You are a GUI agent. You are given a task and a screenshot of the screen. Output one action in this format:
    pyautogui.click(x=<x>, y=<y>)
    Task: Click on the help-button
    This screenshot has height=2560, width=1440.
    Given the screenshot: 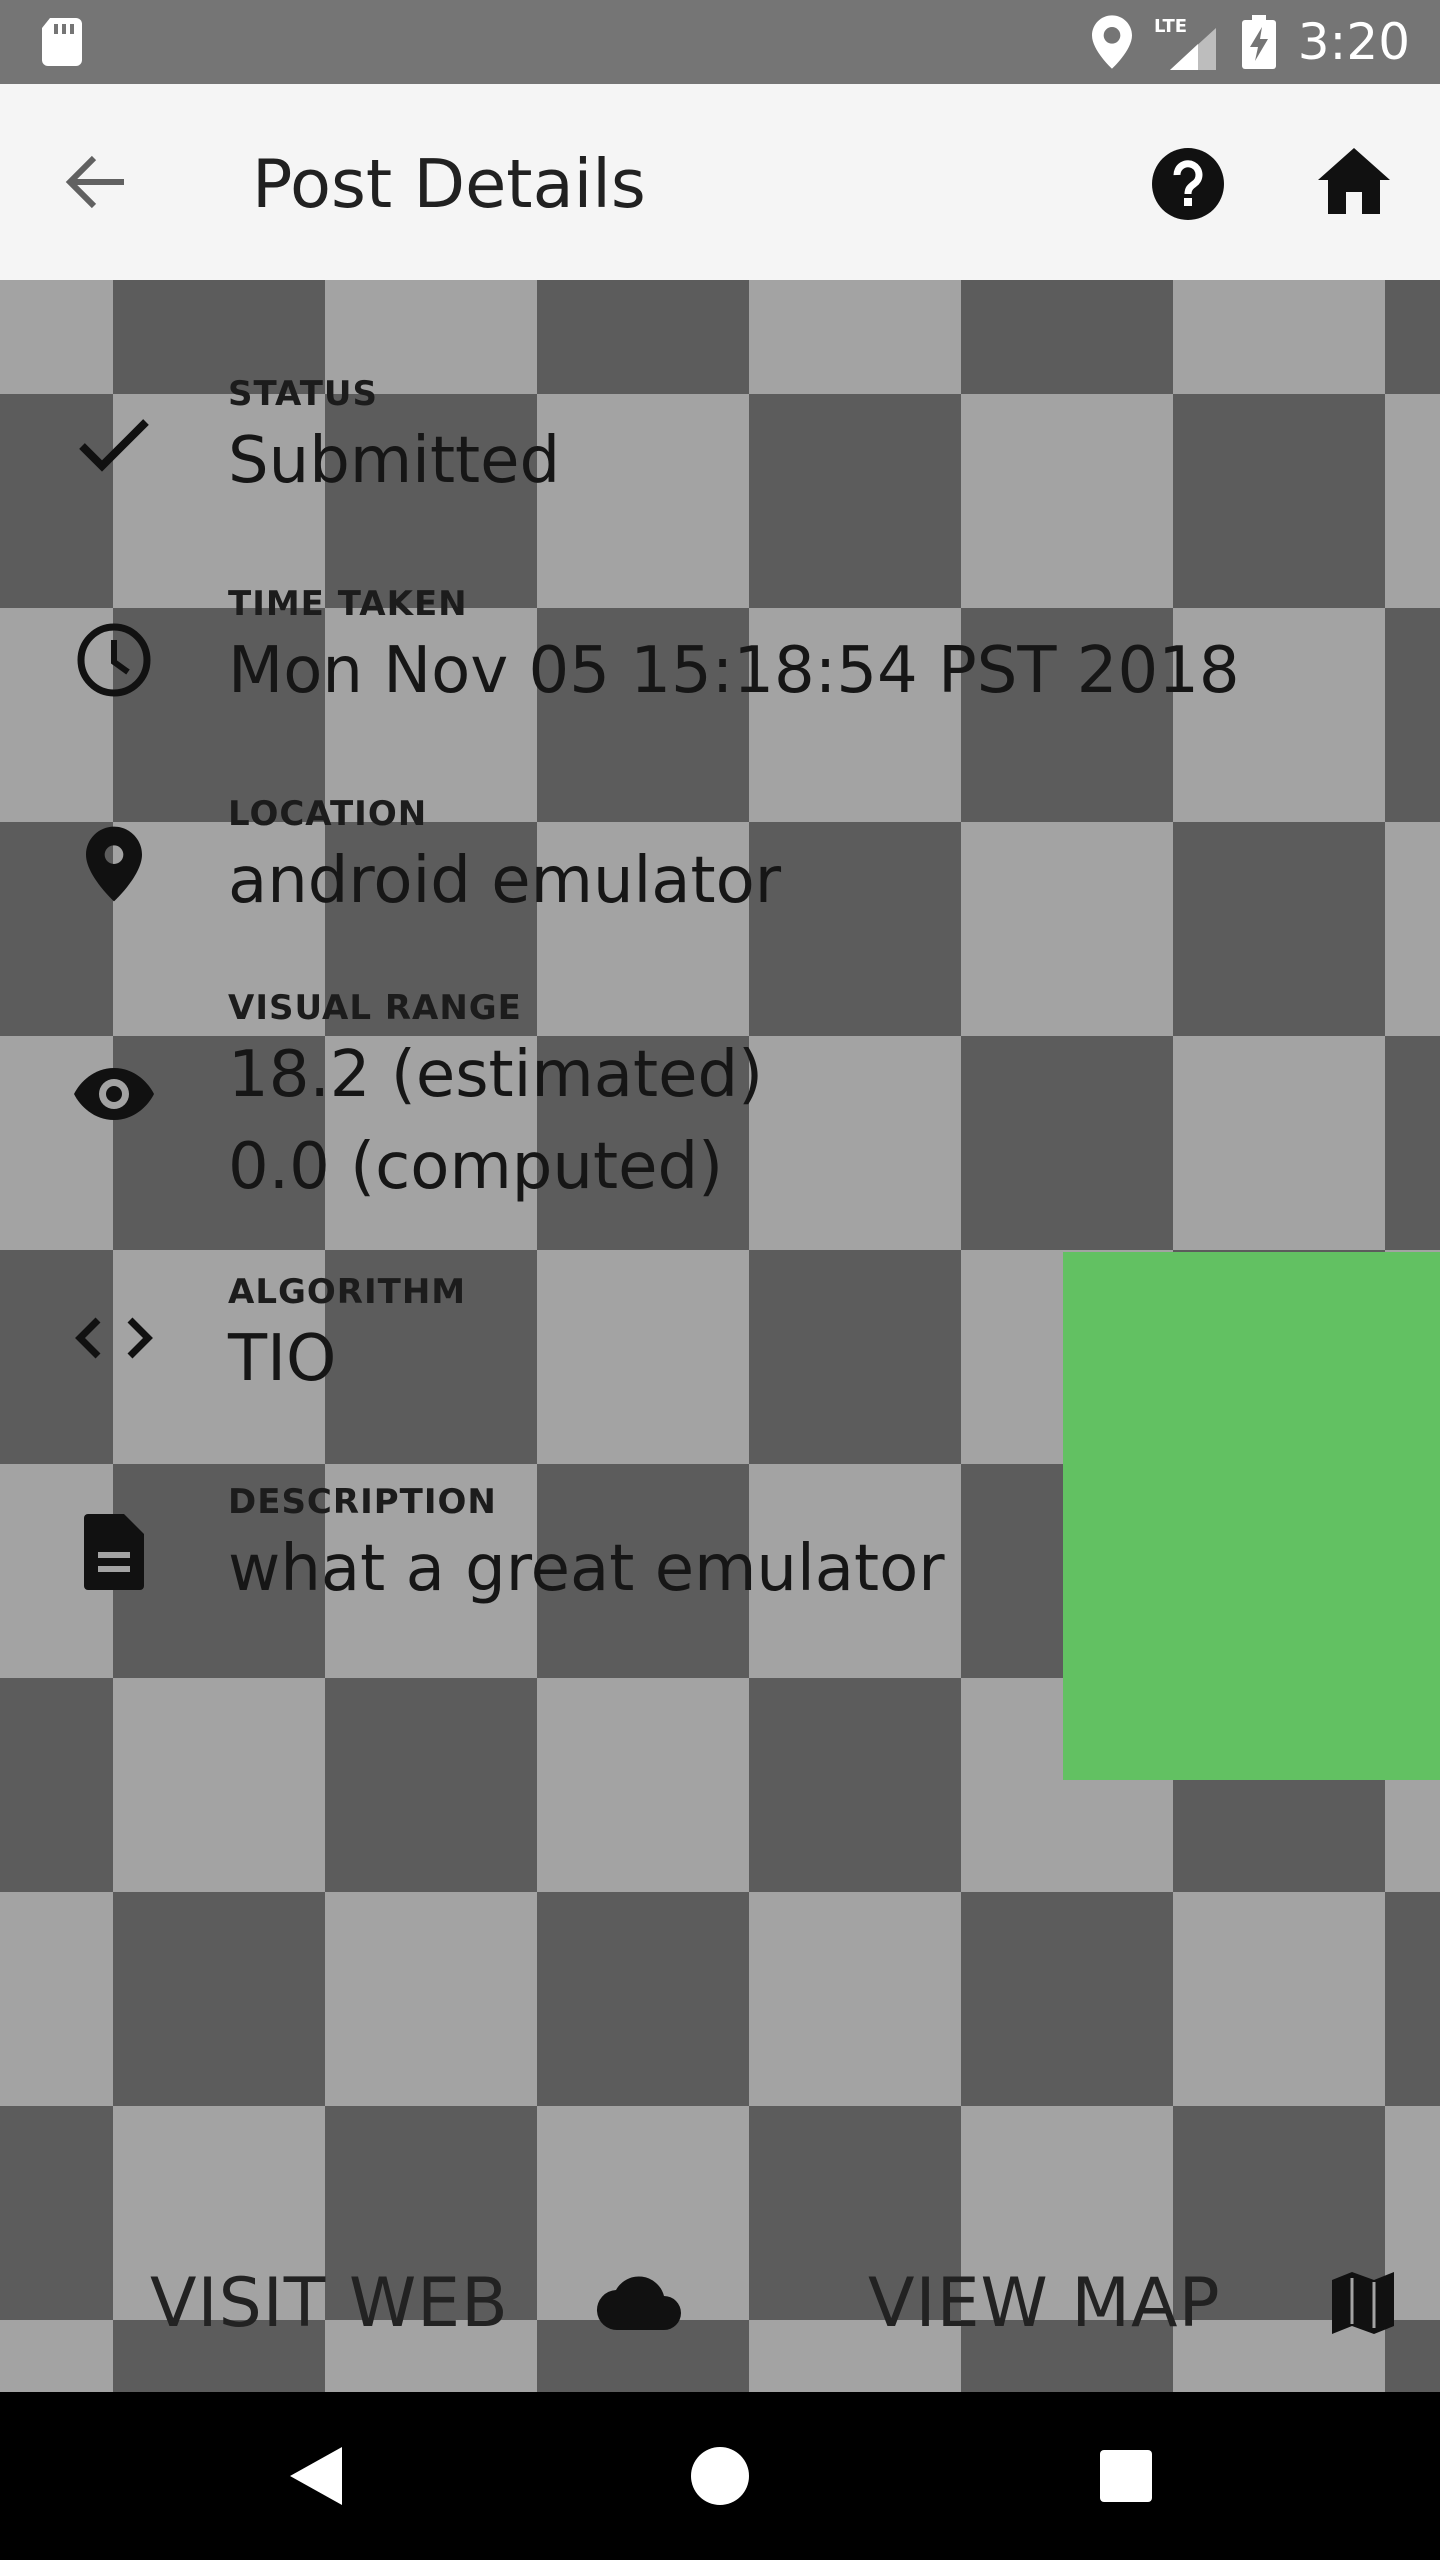 What is the action you would take?
    pyautogui.click(x=1188, y=184)
    